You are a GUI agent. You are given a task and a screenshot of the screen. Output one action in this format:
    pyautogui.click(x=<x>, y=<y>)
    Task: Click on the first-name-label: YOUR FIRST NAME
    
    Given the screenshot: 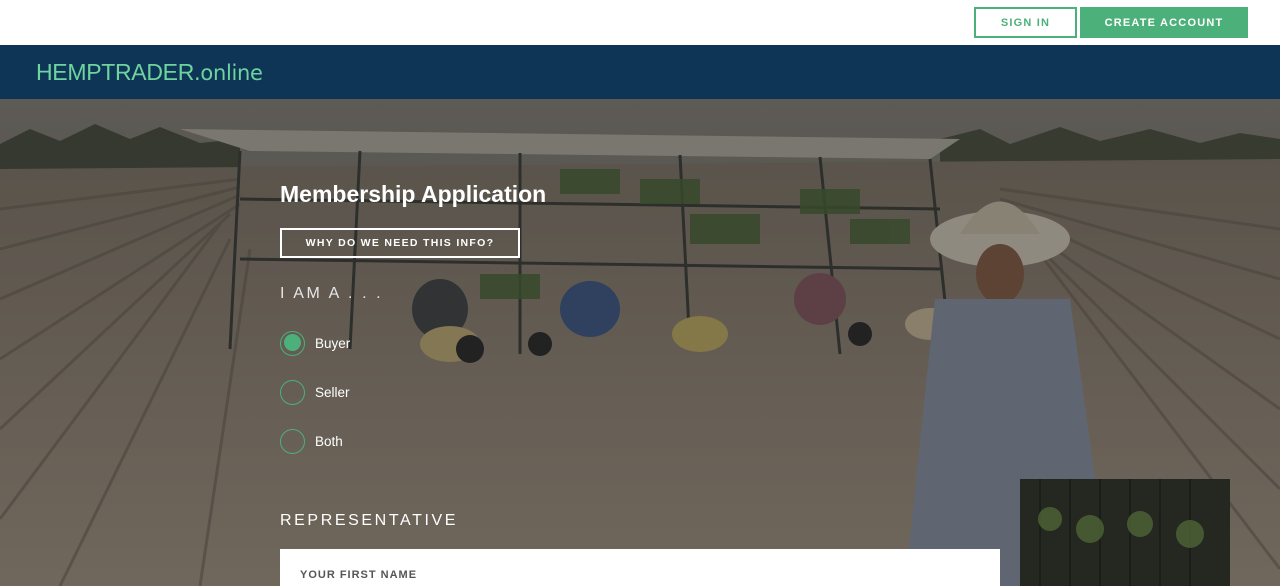 What is the action you would take?
    pyautogui.click(x=359, y=575)
    